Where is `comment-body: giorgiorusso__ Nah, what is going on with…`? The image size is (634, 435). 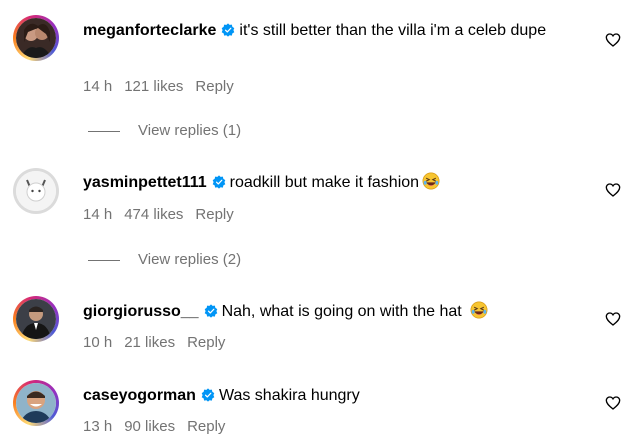
comment-body: giorgiorusso__ Nah, what is going on with… is located at coordinates (318, 312).